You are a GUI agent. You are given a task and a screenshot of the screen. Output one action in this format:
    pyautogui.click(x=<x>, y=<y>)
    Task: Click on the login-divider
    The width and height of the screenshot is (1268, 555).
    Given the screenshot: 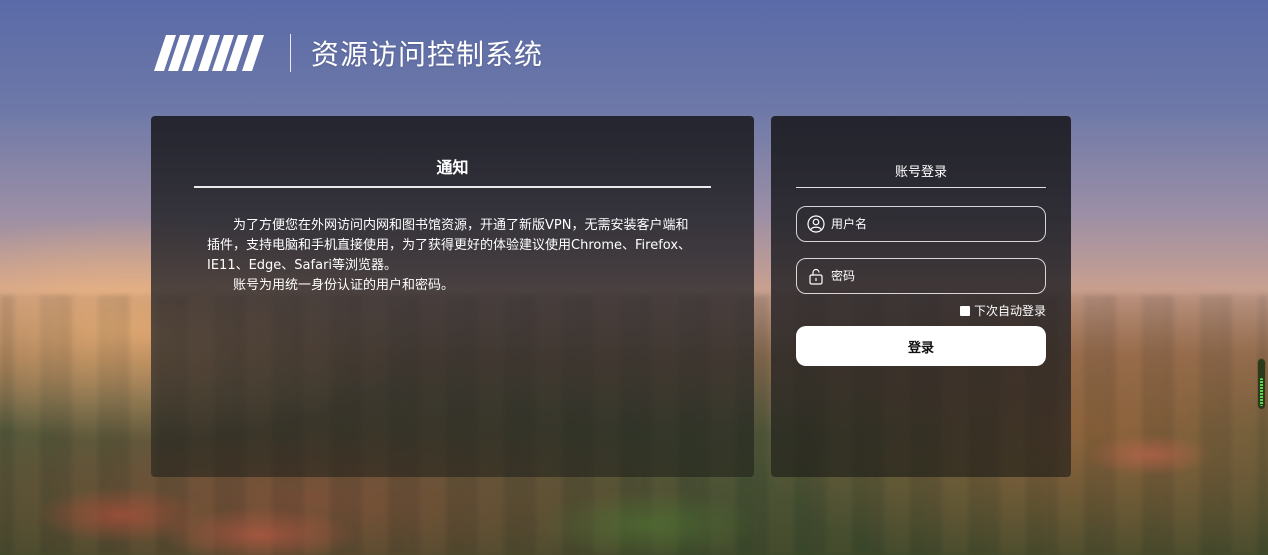 What is the action you would take?
    pyautogui.click(x=921, y=187)
    